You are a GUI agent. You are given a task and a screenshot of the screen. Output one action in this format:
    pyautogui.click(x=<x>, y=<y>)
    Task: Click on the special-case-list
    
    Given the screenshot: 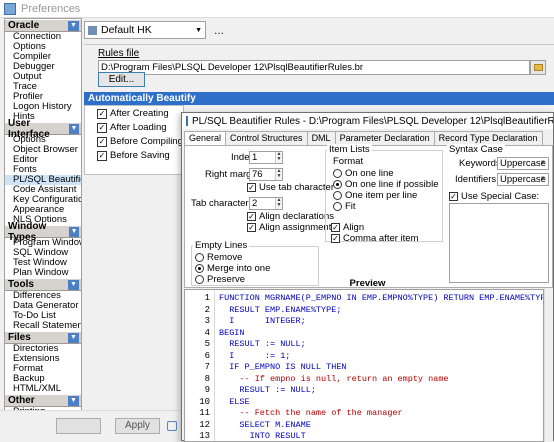 What is the action you would take?
    pyautogui.click(x=499, y=243)
    